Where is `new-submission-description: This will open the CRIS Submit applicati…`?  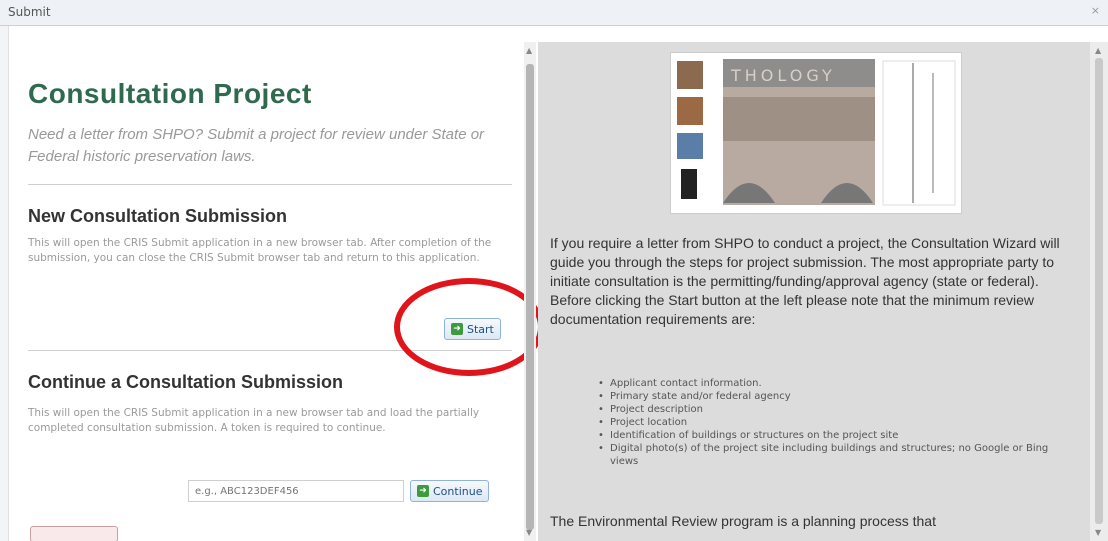
new-submission-description: This will open the CRIS Submit applicati… is located at coordinates (260, 250).